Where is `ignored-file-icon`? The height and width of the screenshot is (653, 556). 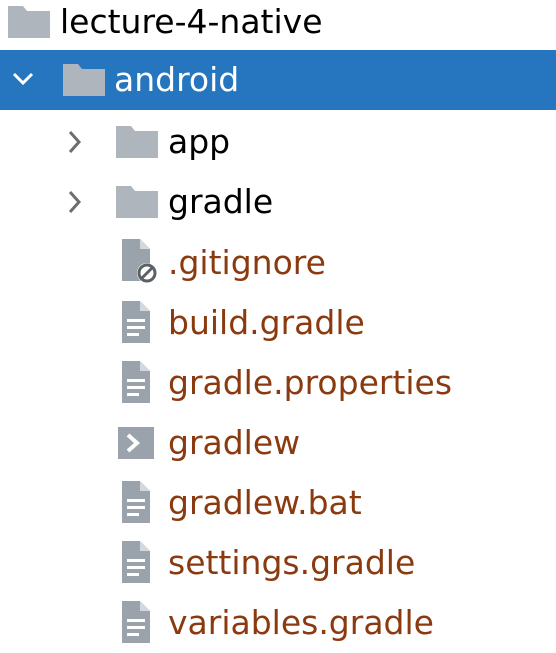 ignored-file-icon is located at coordinates (141, 262).